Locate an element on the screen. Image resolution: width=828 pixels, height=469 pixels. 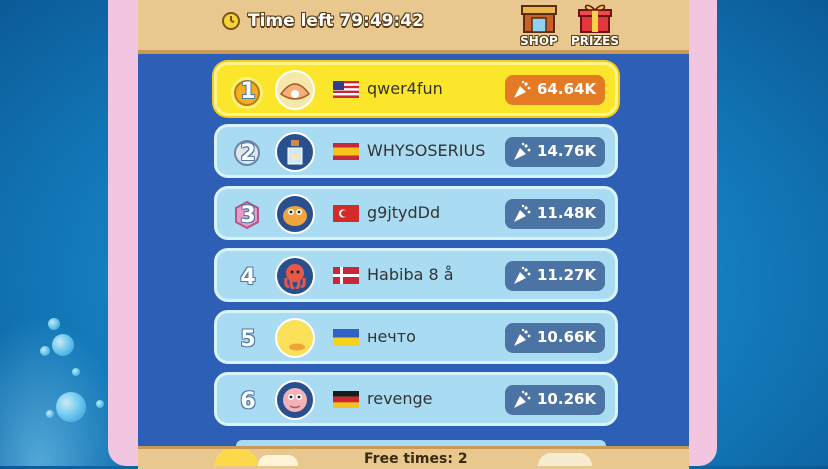
score-value: 11.27K is located at coordinates (567, 275).